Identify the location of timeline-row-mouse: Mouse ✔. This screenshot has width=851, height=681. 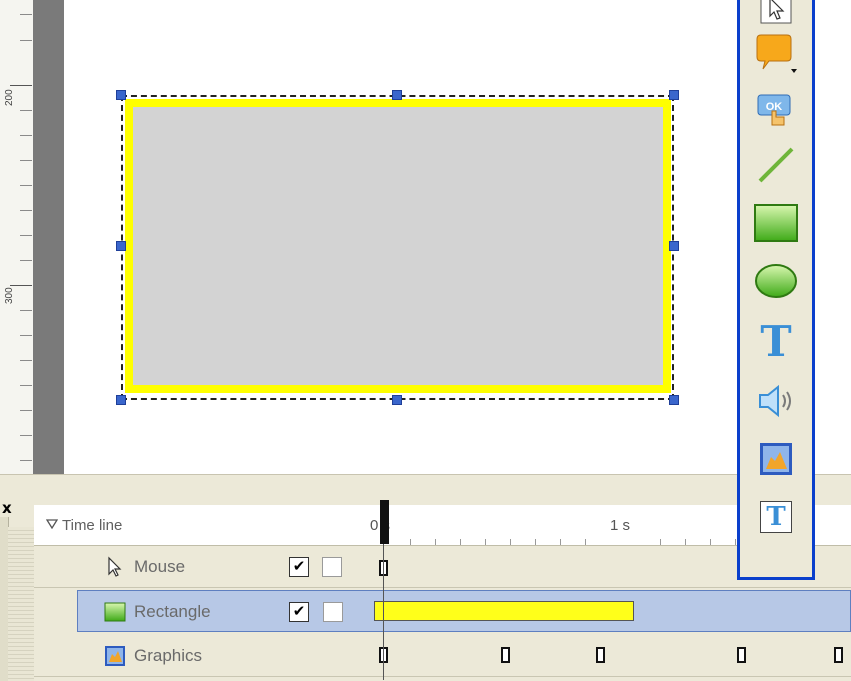
(442, 567).